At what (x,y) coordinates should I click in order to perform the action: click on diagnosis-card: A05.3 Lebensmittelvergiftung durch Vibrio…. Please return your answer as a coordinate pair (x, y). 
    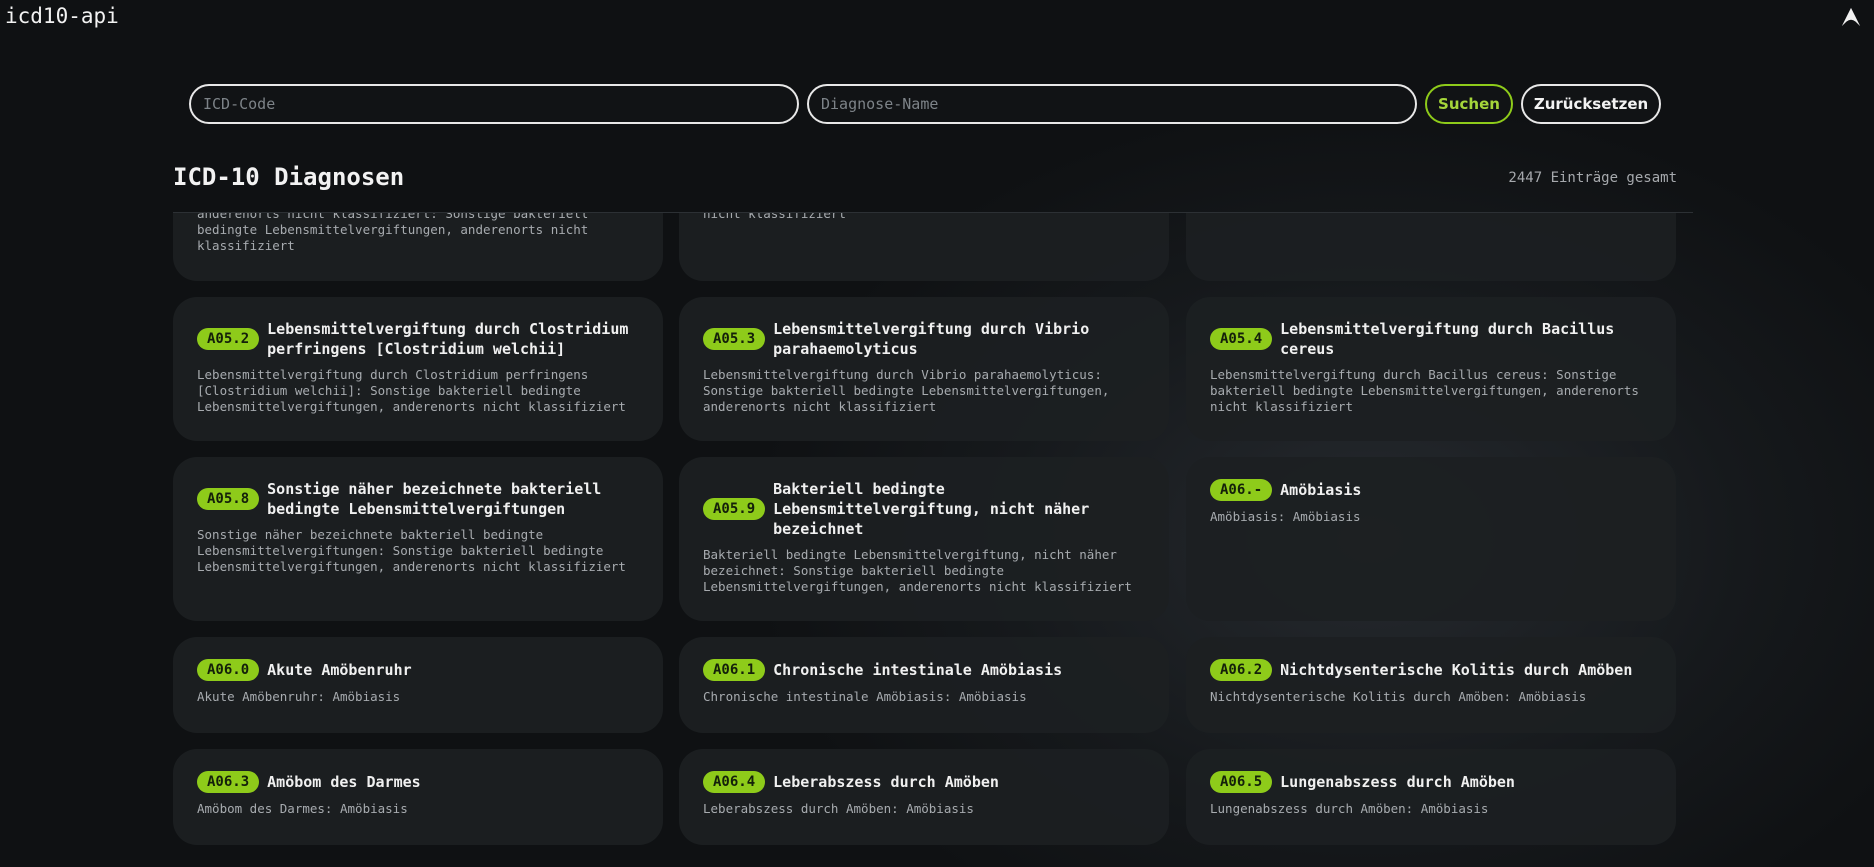
    Looking at the image, I should click on (924, 369).